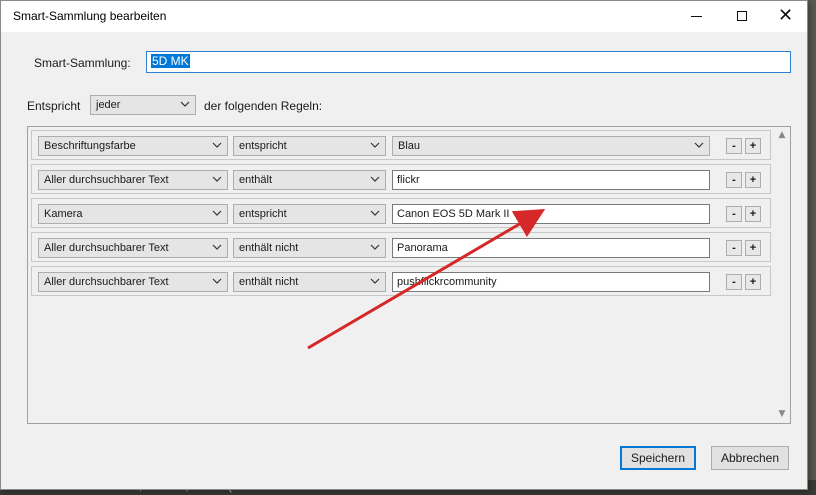 Image resolution: width=816 pixels, height=495 pixels. What do you see at coordinates (551, 248) in the screenshot?
I see `rule-value-input: Panorama` at bounding box center [551, 248].